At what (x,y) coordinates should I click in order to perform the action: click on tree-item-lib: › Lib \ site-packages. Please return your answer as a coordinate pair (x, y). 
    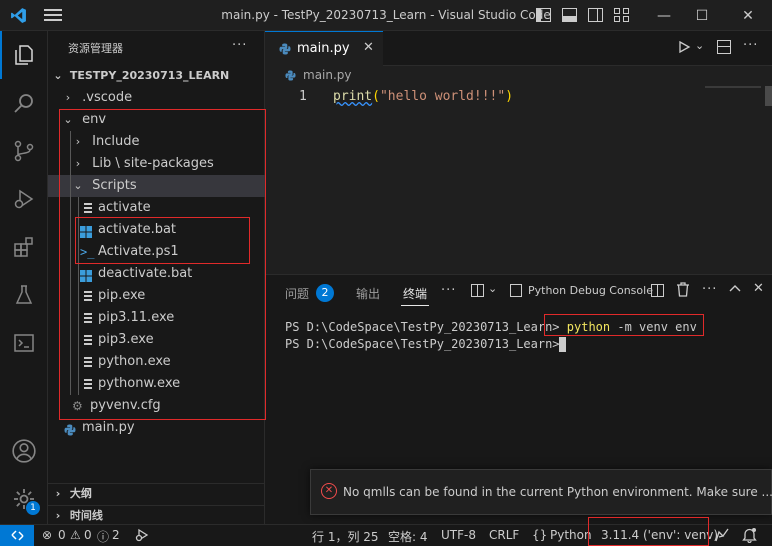
    Looking at the image, I should click on (156, 164).